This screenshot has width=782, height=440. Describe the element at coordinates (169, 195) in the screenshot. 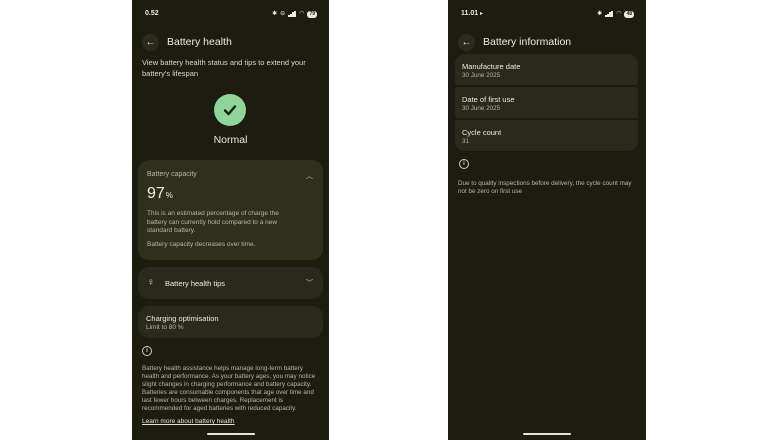

I see `capacity-unit: %` at that location.